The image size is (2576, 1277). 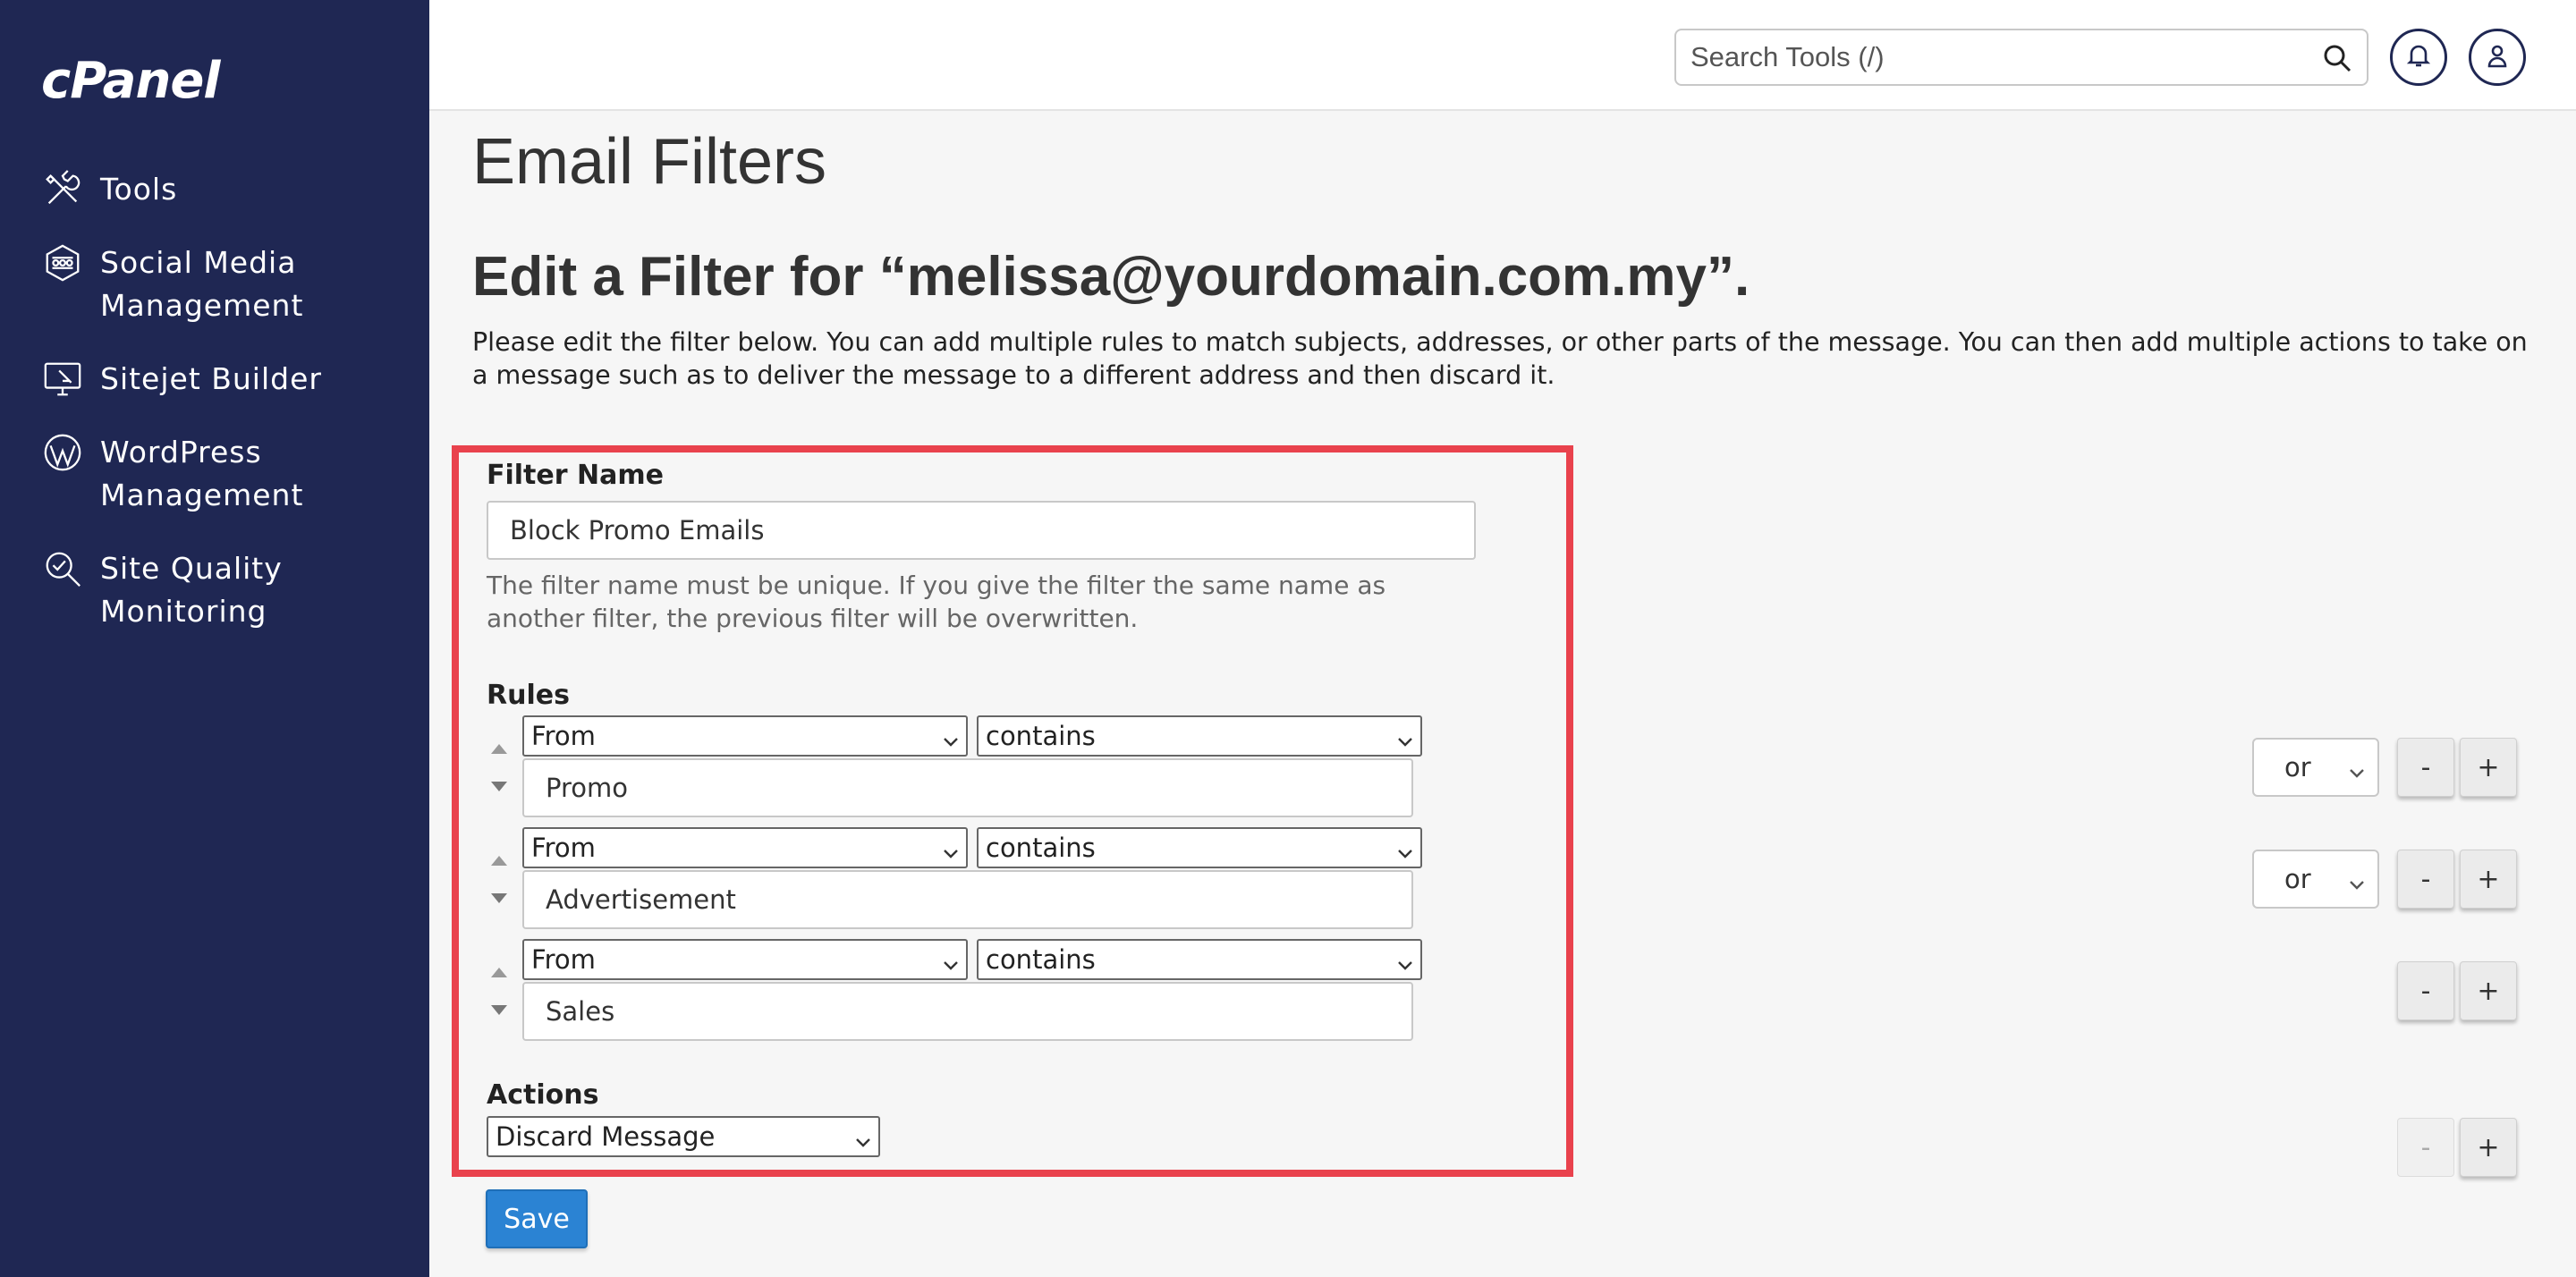 I want to click on sidebar-item-wordpress: WordPress Management, so click(x=229, y=474).